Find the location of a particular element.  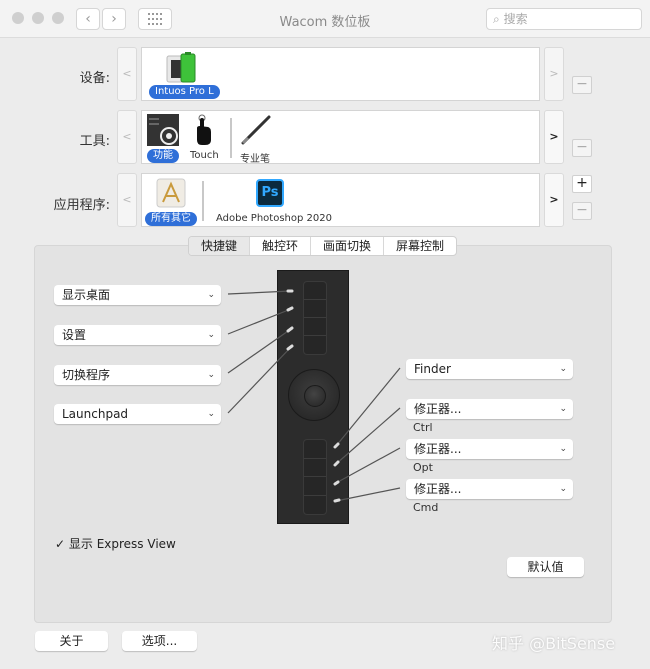

express-key-2-dropdown: 设置 ⌄ is located at coordinates (137, 335).